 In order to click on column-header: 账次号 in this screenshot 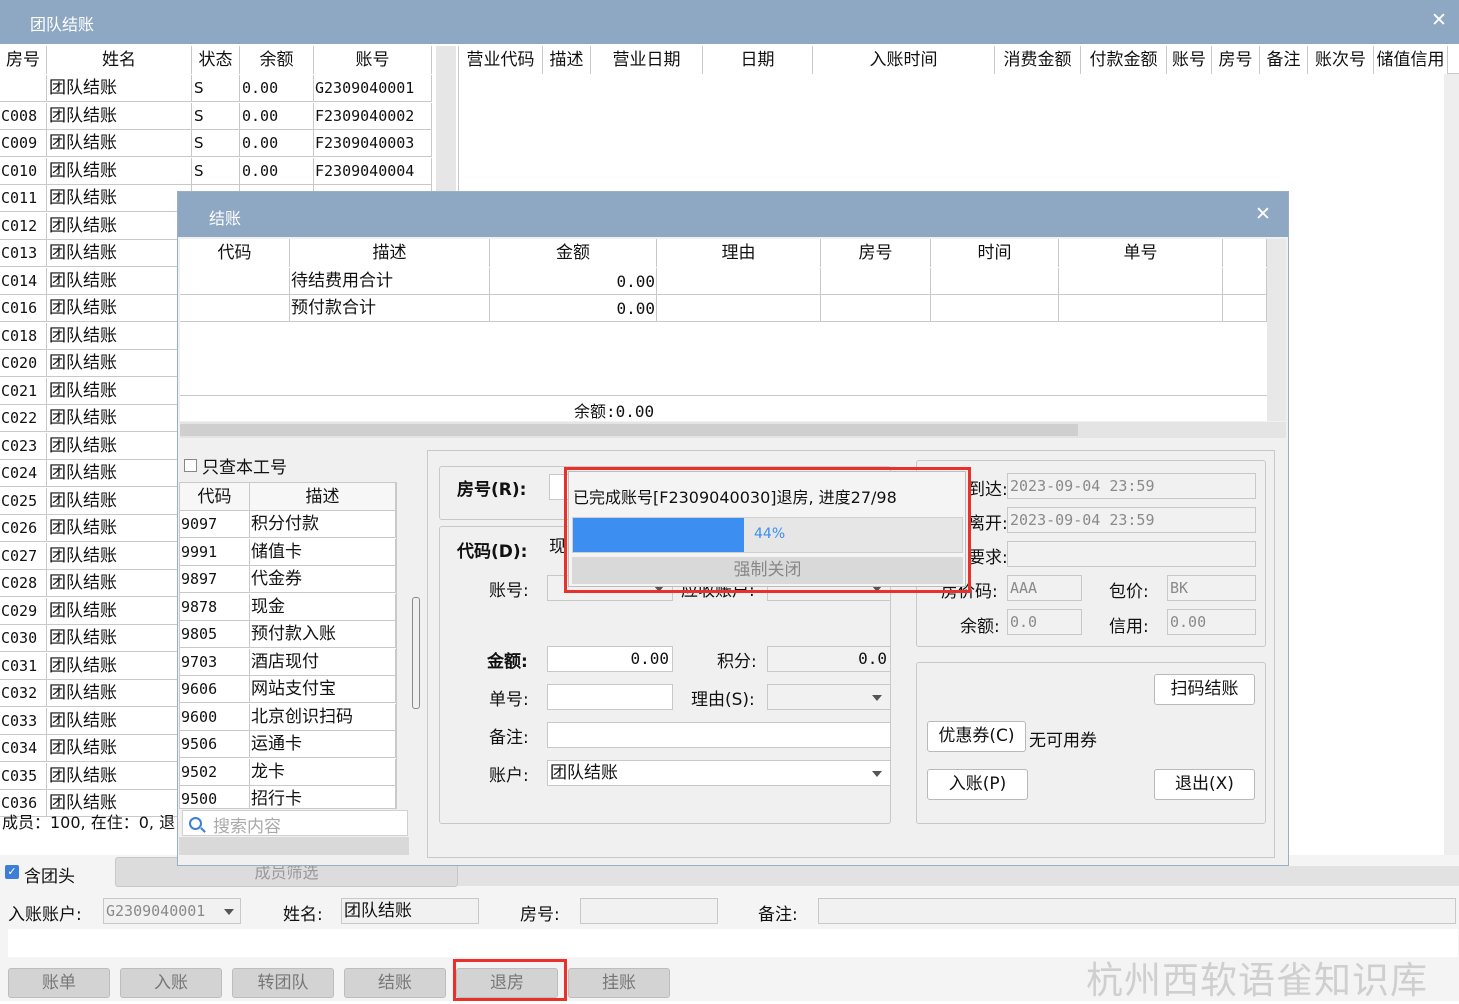, I will do `click(1341, 60)`.